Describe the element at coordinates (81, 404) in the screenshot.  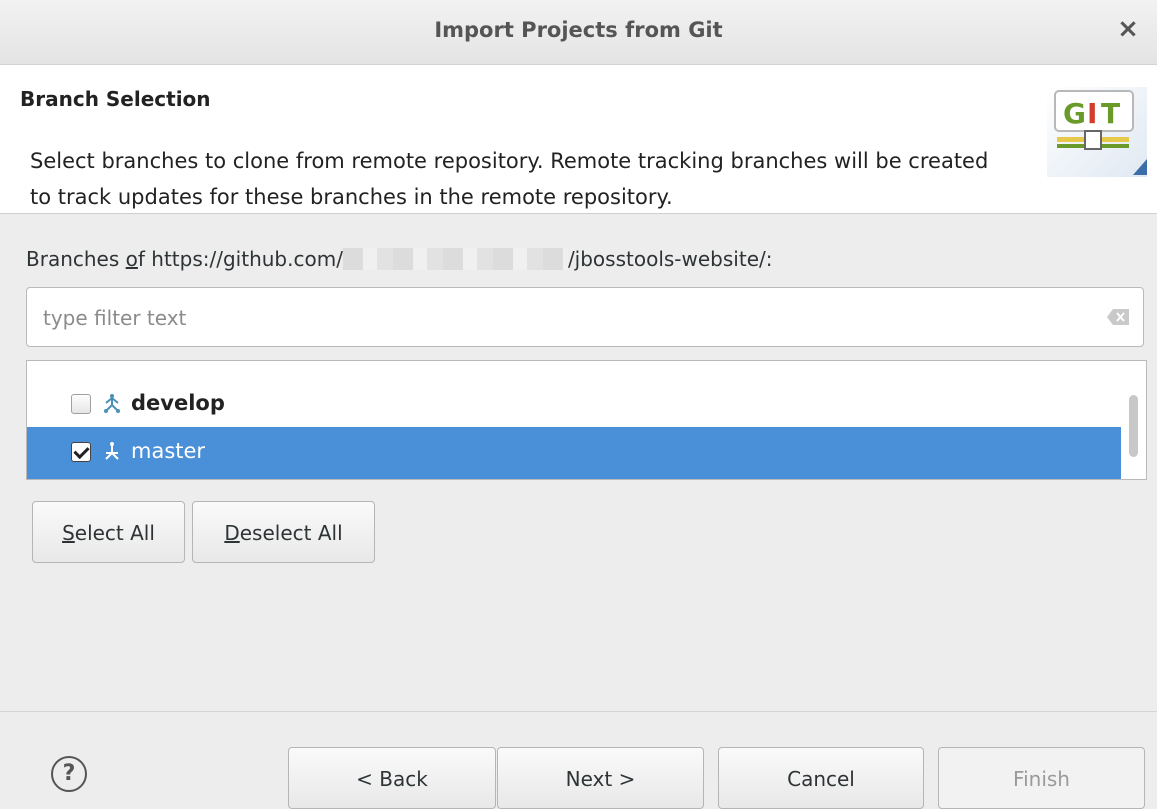
I see `branch-checkbox-develop` at that location.